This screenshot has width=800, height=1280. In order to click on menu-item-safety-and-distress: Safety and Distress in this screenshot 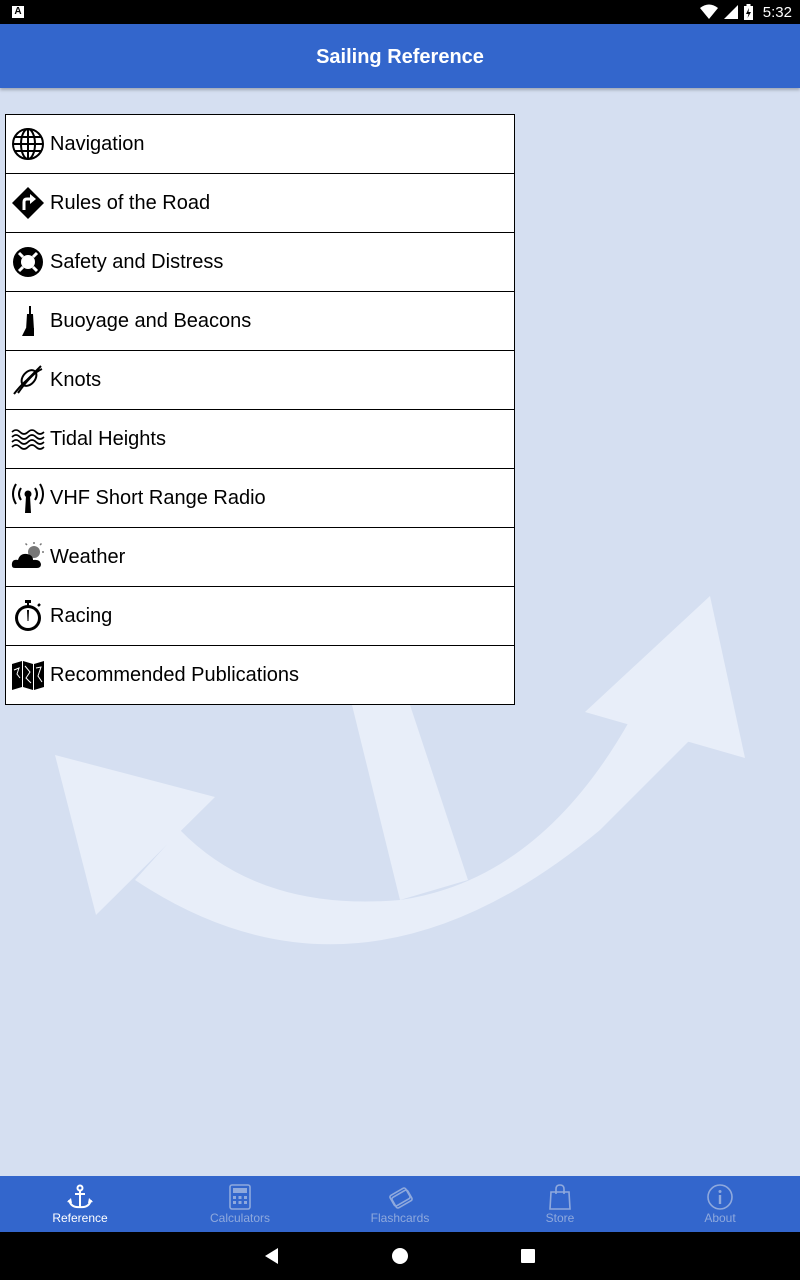, I will do `click(260, 262)`.